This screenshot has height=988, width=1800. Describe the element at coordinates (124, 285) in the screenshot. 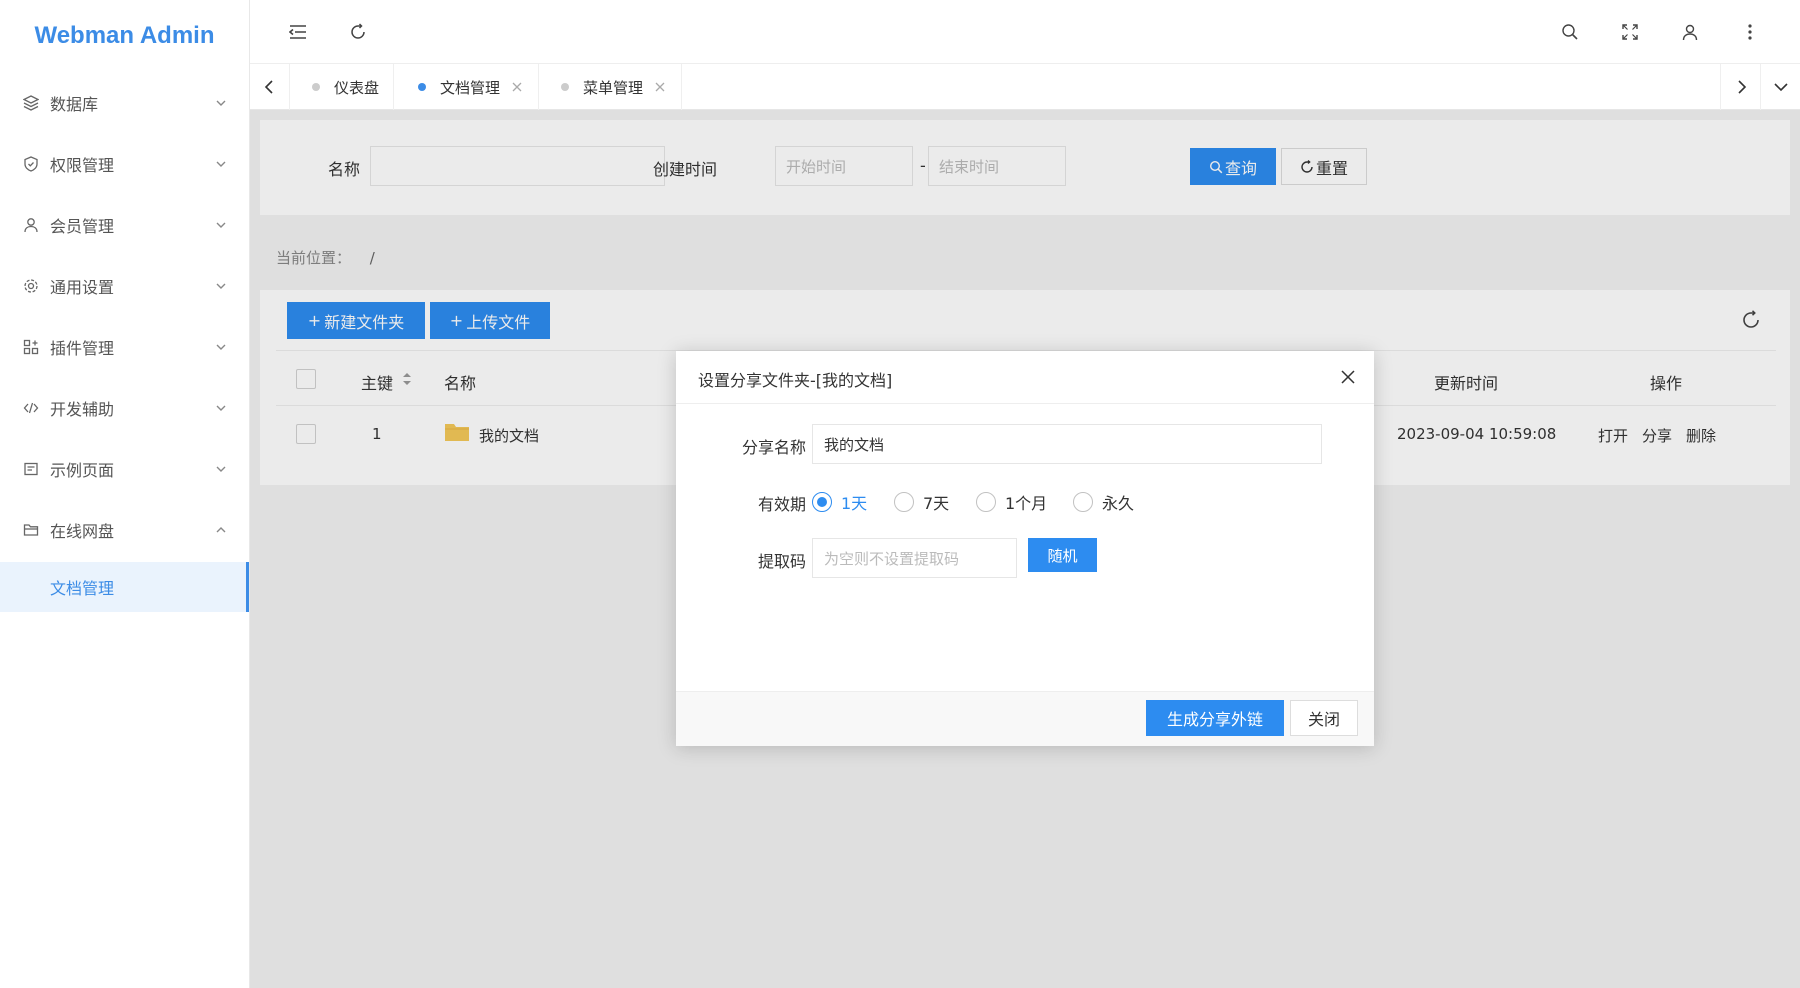

I see `sidebar-item-settings: 通用设置` at that location.